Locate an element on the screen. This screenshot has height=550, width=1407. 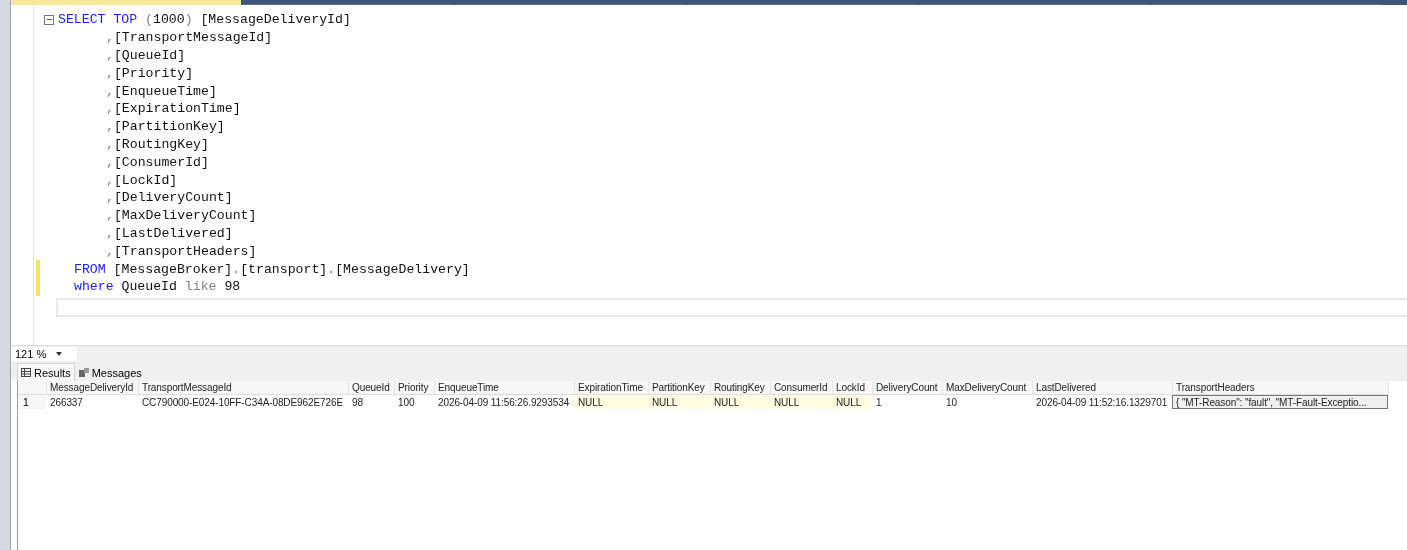
column-header: LastDelivered is located at coordinates (1103, 388).